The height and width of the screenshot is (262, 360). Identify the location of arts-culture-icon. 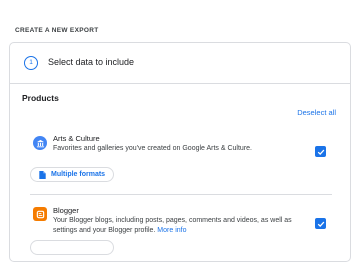
(40, 143).